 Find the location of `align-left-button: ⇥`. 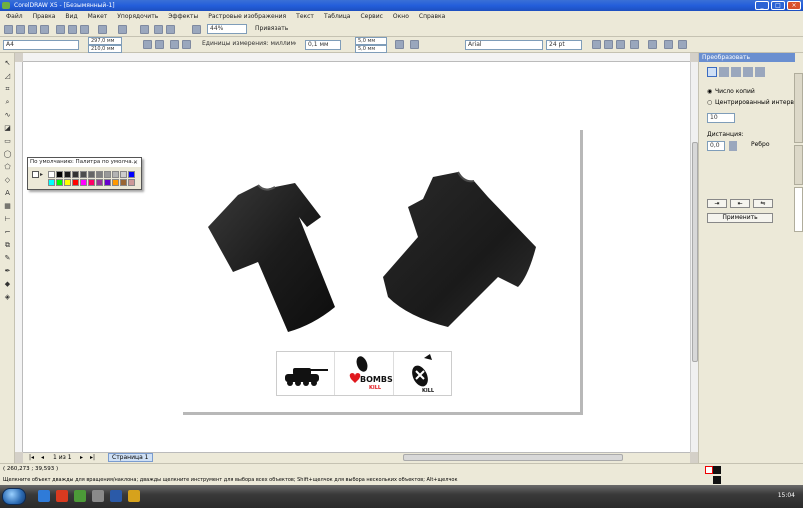

align-left-button: ⇥ is located at coordinates (717, 203).